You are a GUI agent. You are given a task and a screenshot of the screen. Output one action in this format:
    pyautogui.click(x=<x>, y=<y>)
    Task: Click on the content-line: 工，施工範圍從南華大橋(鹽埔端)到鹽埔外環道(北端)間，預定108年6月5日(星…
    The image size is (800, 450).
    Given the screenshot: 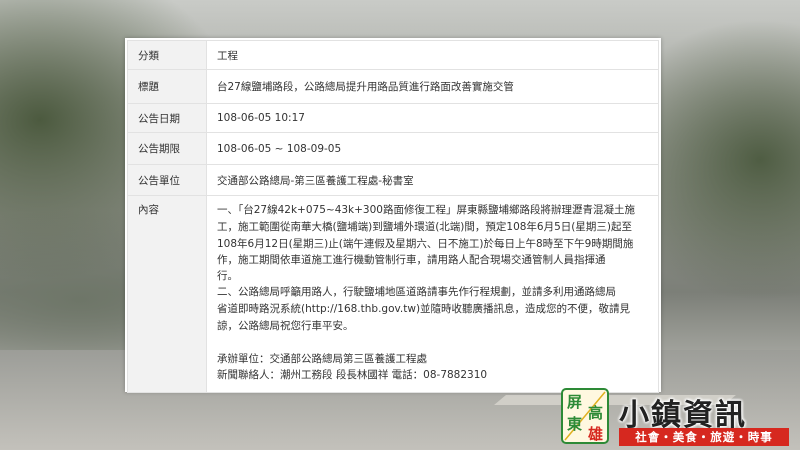 What is the action you would take?
    pyautogui.click(x=424, y=226)
    